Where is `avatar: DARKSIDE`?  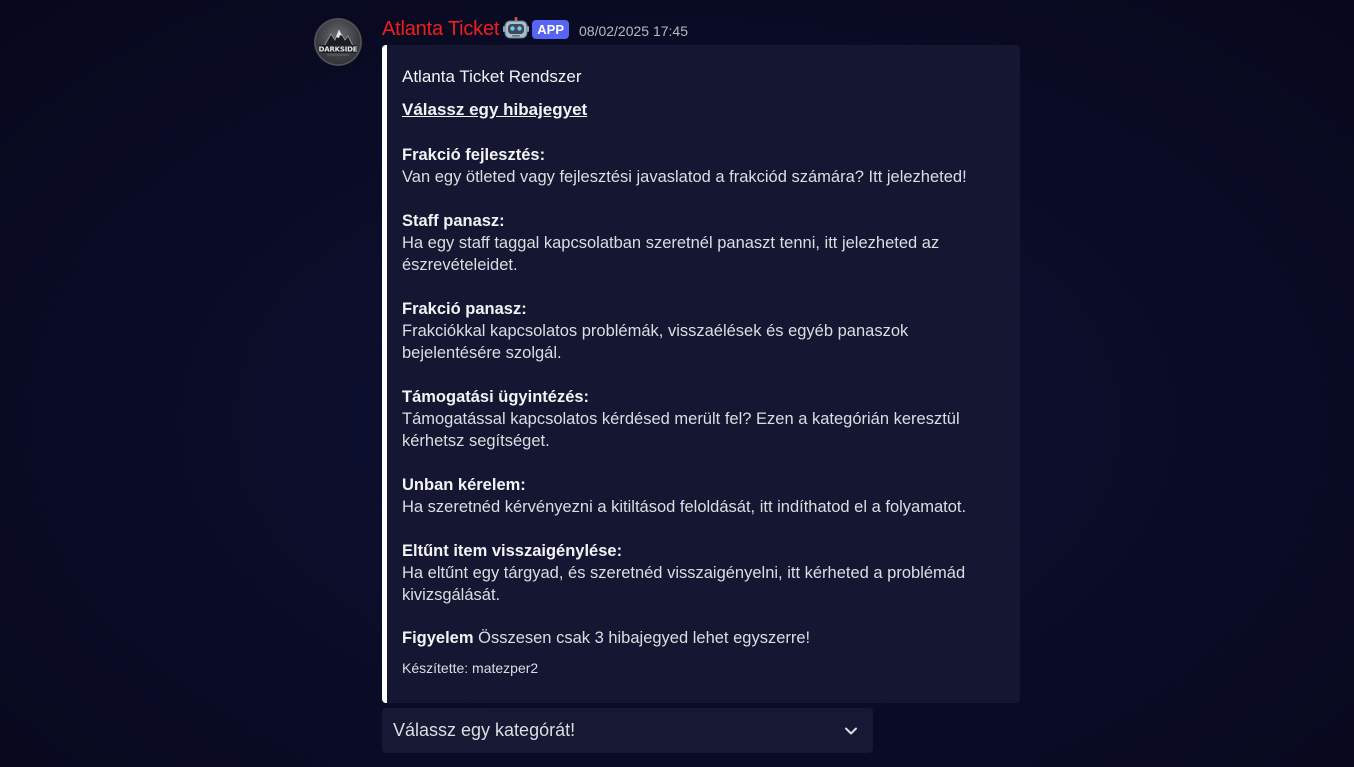
avatar: DARKSIDE is located at coordinates (338, 42).